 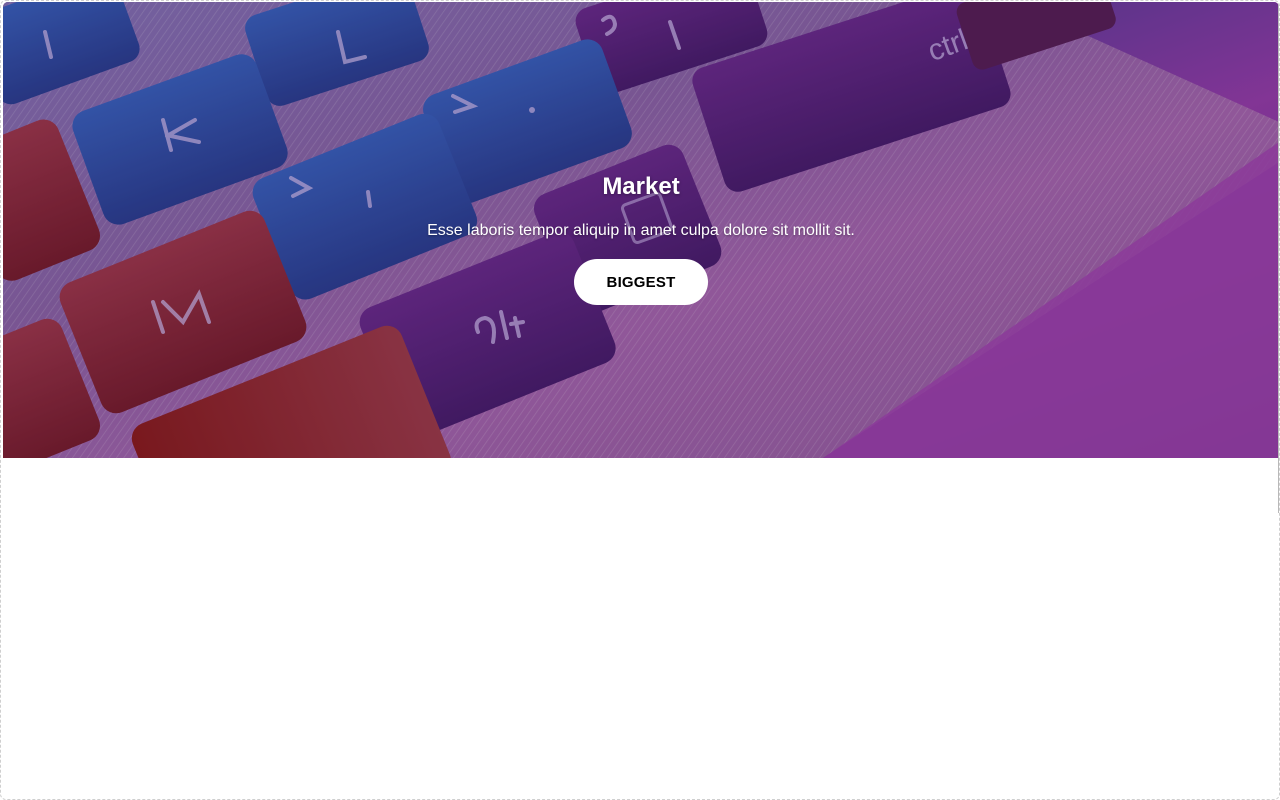 What do you see at coordinates (641, 282) in the screenshot?
I see `biggest-button: BIGGEST` at bounding box center [641, 282].